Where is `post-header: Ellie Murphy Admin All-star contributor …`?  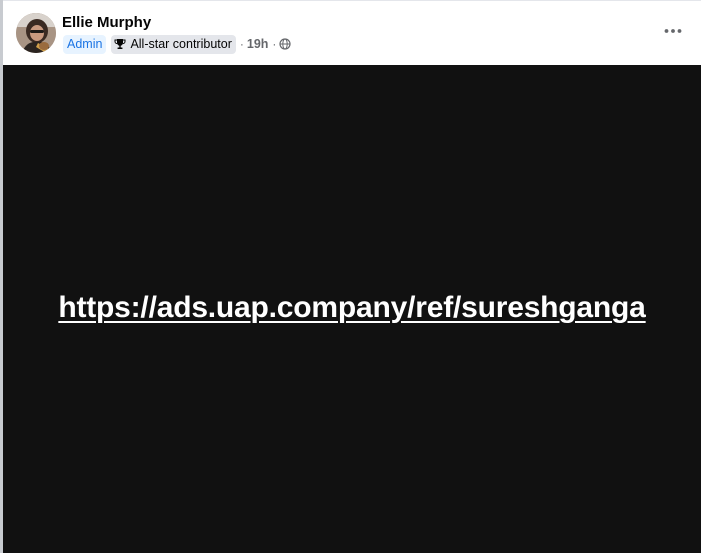
post-header: Ellie Murphy Admin All-star contributor … is located at coordinates (352, 32).